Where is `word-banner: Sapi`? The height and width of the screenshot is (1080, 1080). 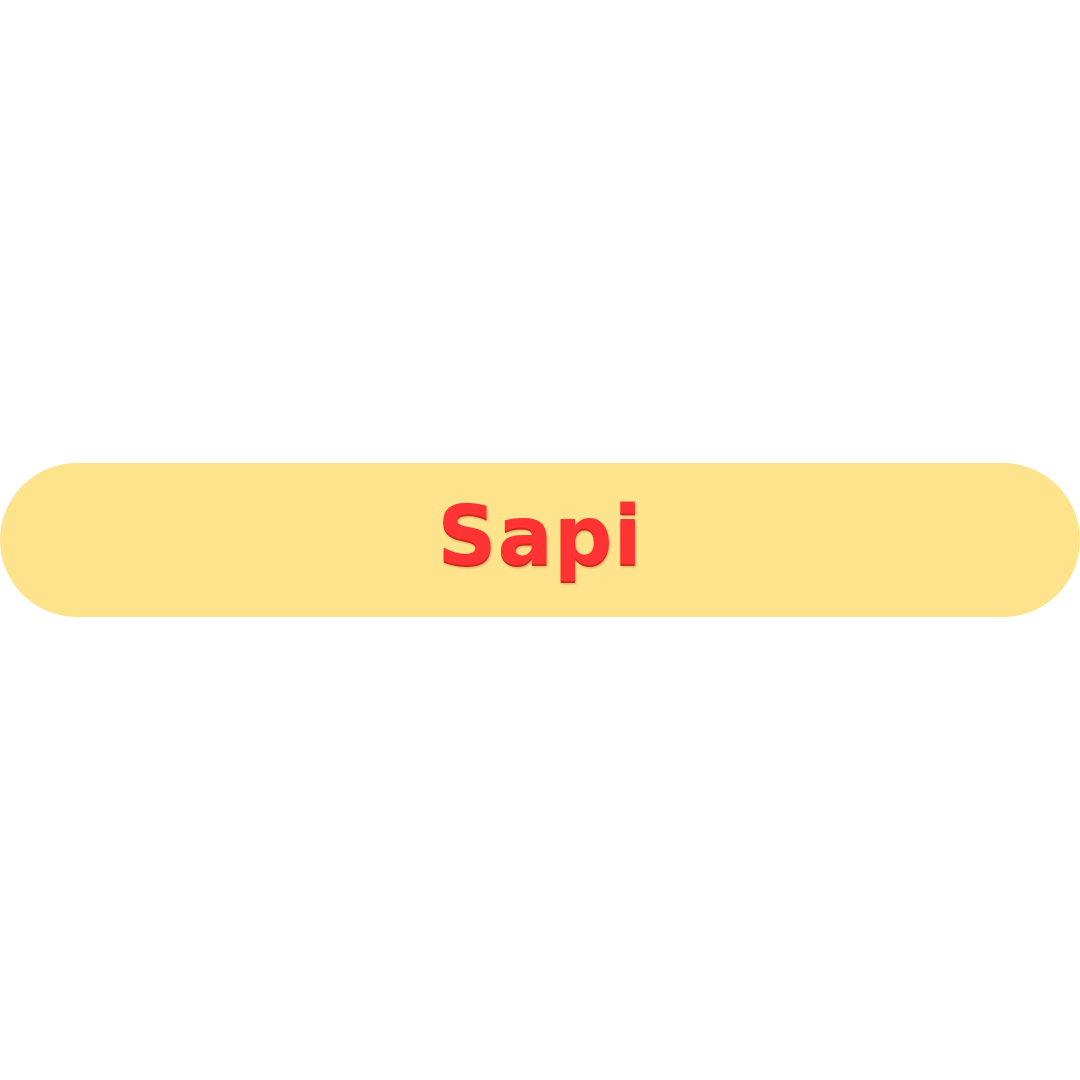
word-banner: Sapi is located at coordinates (540, 540).